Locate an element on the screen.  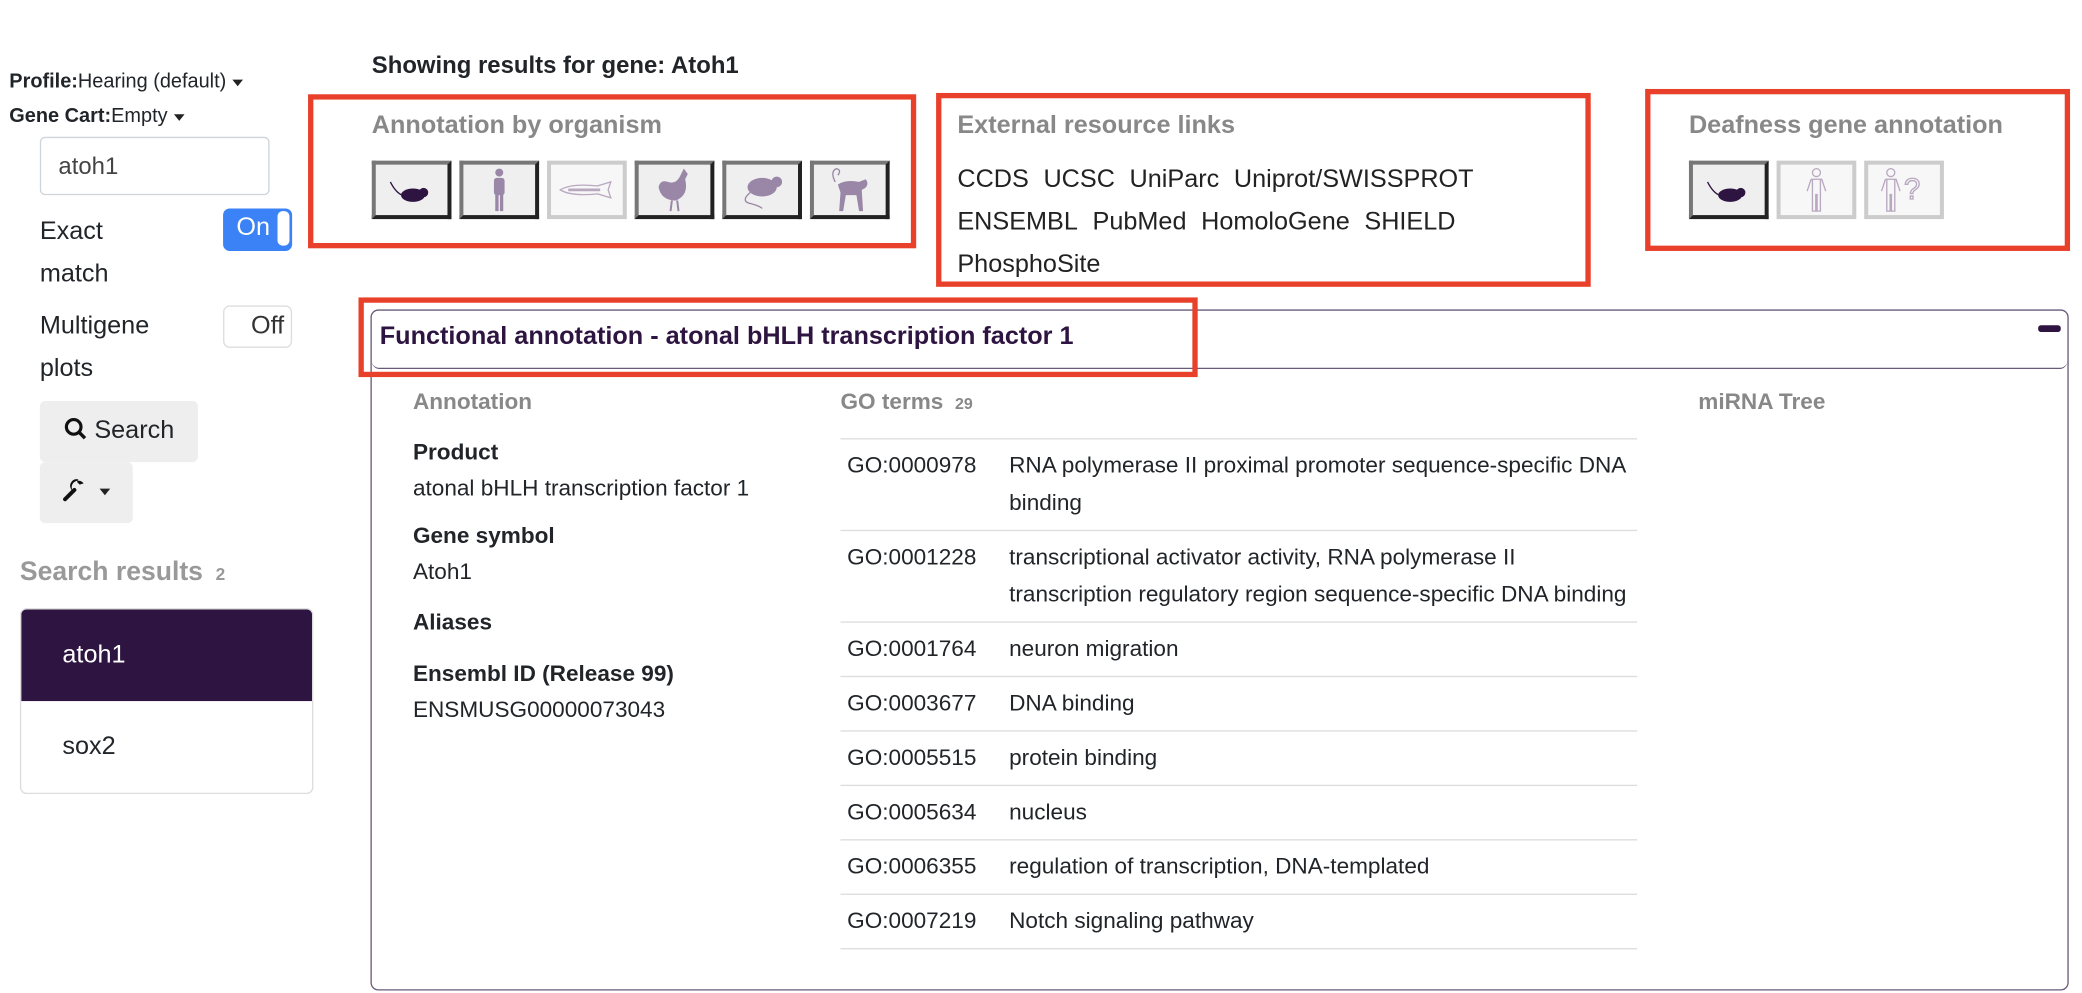
collapse-minus-icon is located at coordinates (2049, 328).